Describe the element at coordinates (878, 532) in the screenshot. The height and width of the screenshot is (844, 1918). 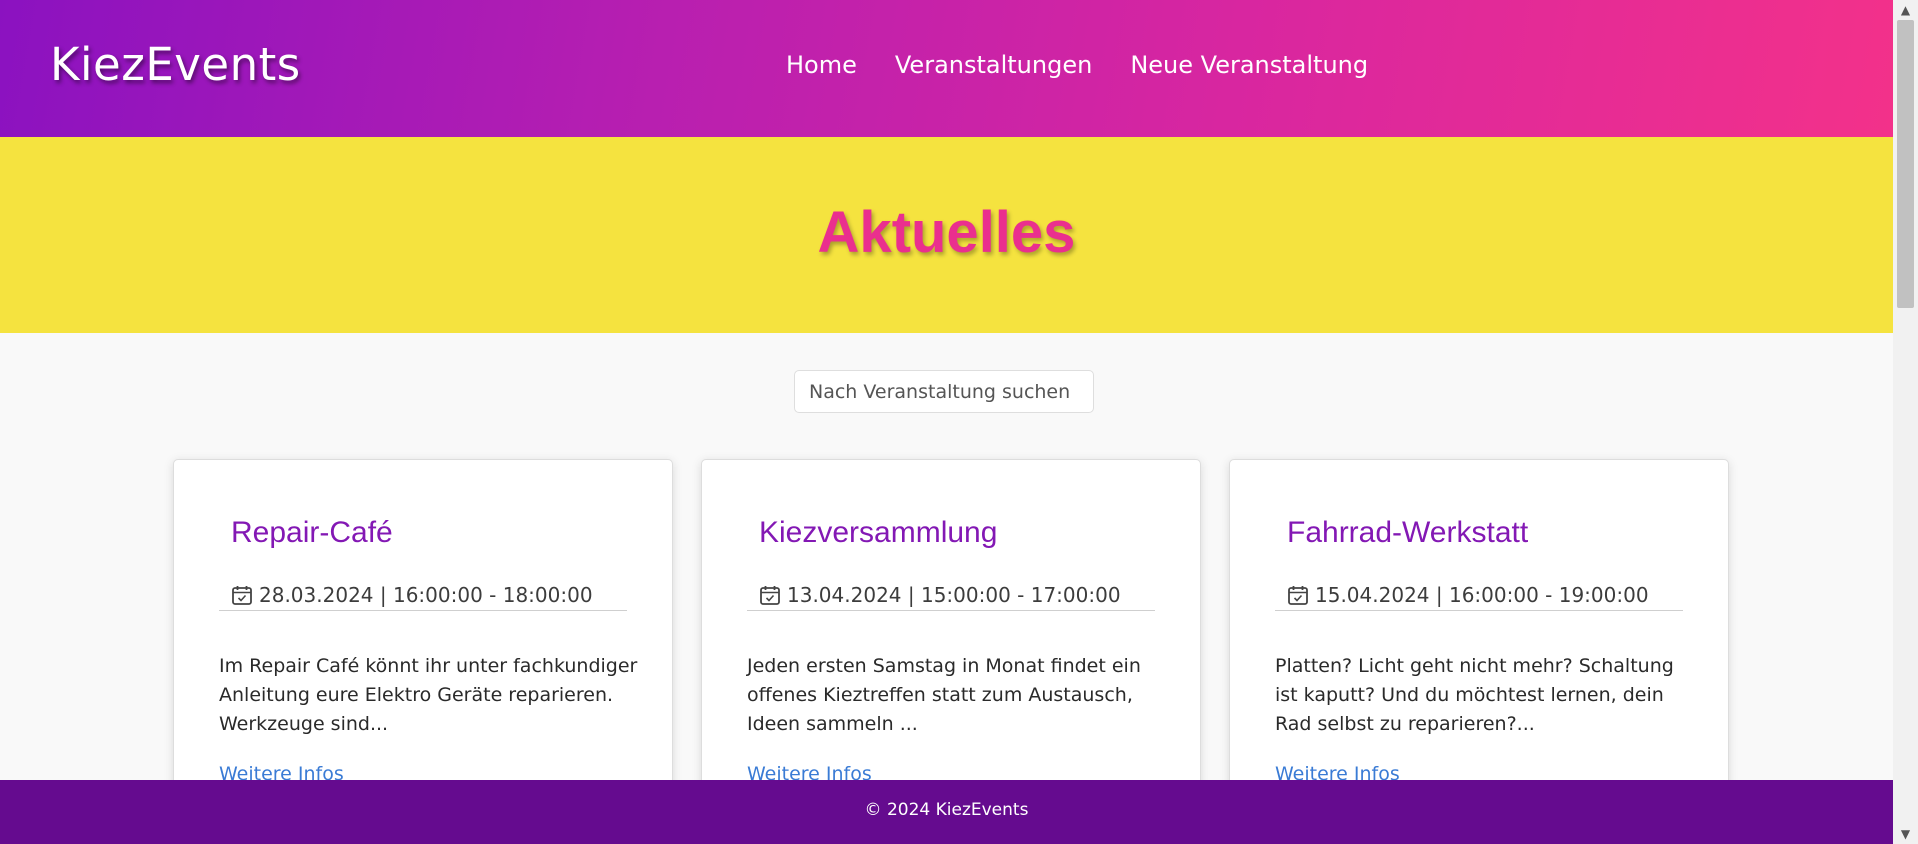
I see `event-title: Kiezversammlung` at that location.